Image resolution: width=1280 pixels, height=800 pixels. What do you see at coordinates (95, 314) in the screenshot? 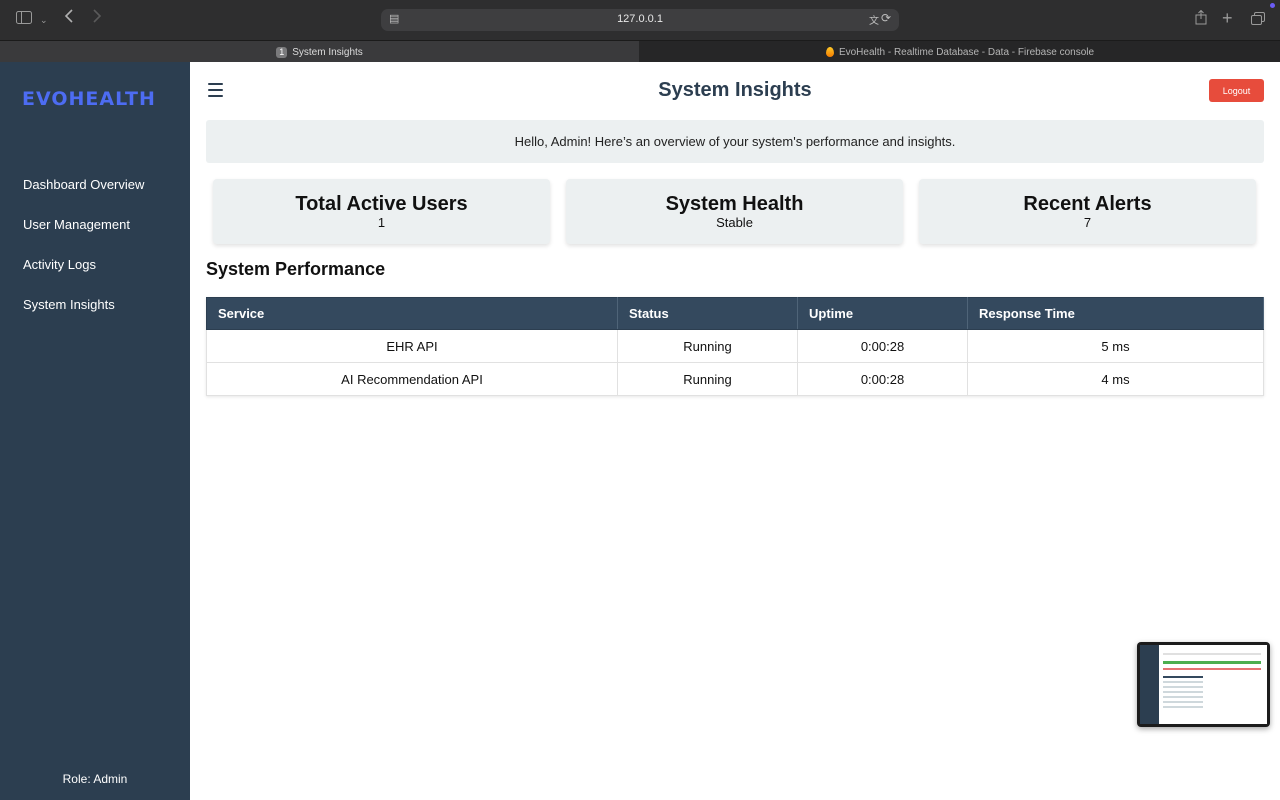
I see `sidebar-item-system-insights: System Insights` at bounding box center [95, 314].